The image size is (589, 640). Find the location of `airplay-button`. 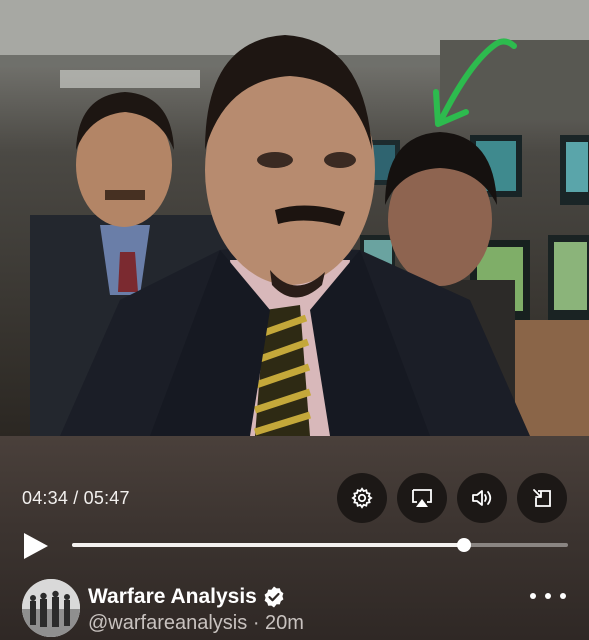

airplay-button is located at coordinates (422, 498).